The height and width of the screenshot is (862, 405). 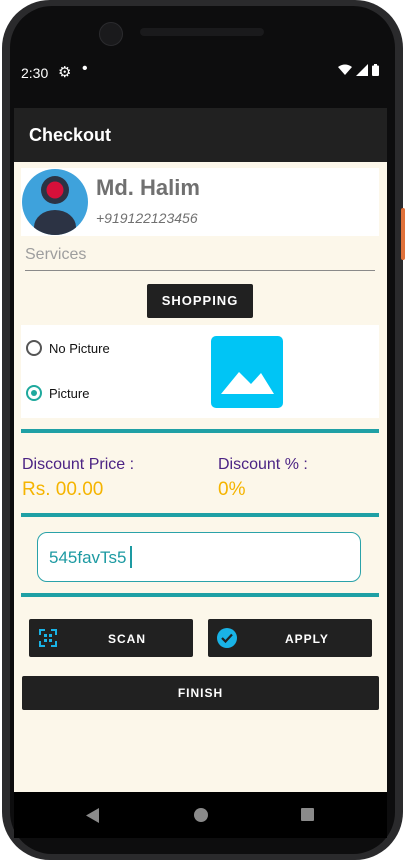 I want to click on radio-no-picture-circle, so click(x=34, y=348).